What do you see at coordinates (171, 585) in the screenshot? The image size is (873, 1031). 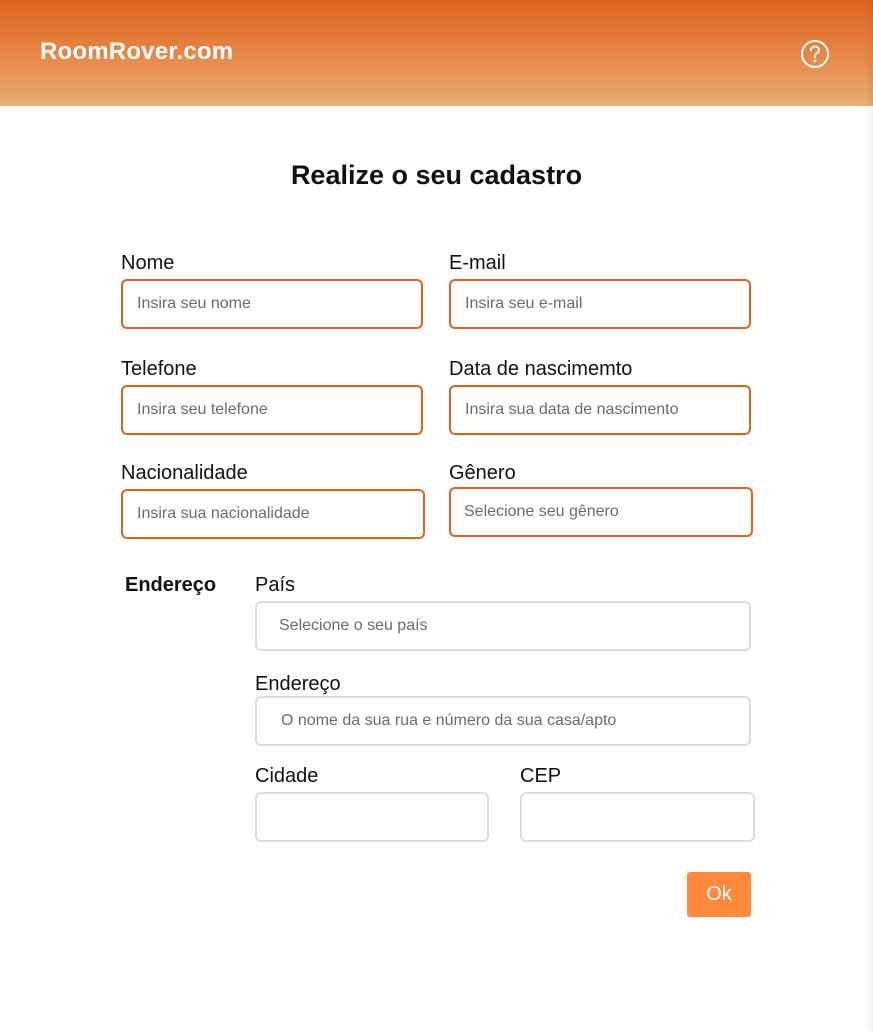 I see `address-section-title: Endereço` at bounding box center [171, 585].